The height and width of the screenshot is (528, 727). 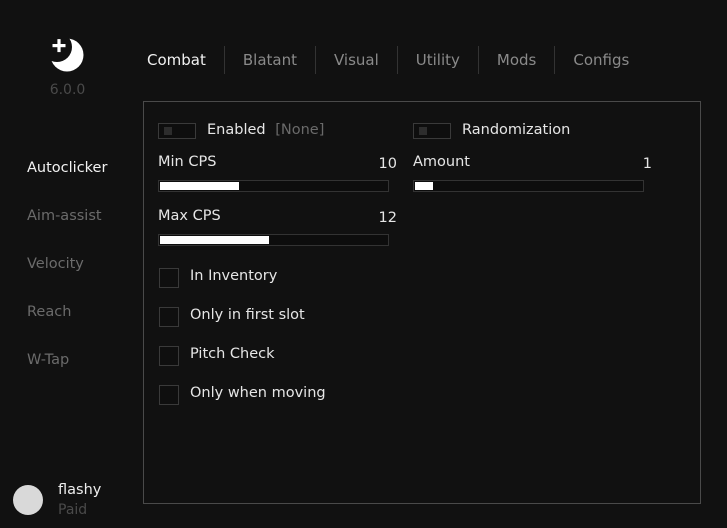 What do you see at coordinates (601, 60) in the screenshot?
I see `tab-configs: Configs` at bounding box center [601, 60].